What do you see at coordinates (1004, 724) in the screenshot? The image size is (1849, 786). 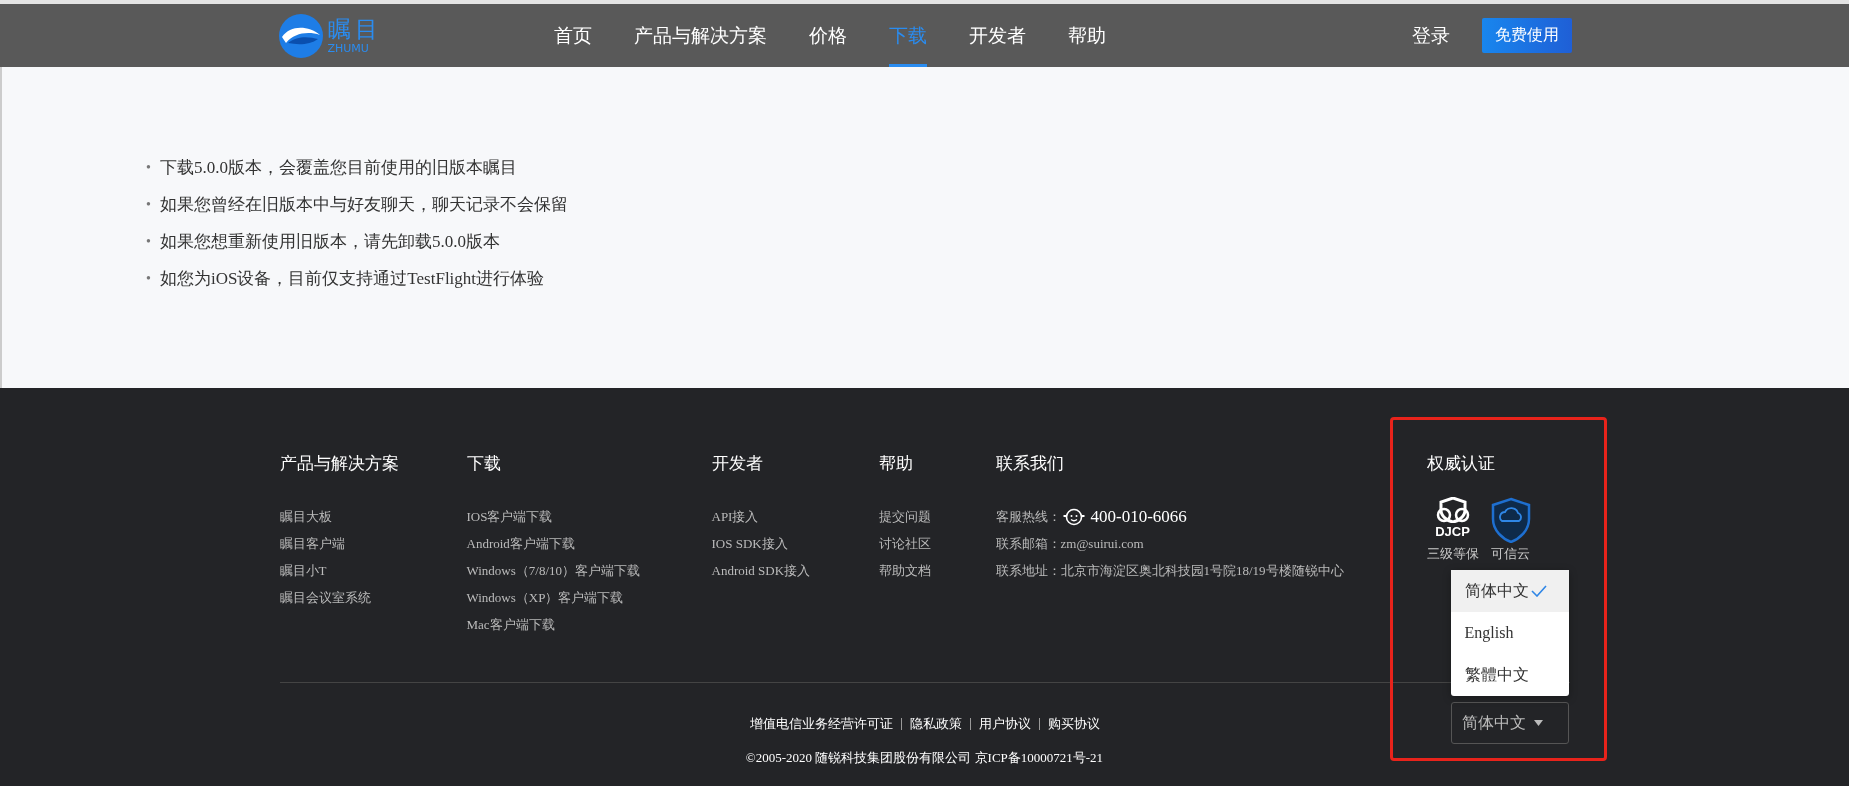 I see `legal-link: 用户协议` at bounding box center [1004, 724].